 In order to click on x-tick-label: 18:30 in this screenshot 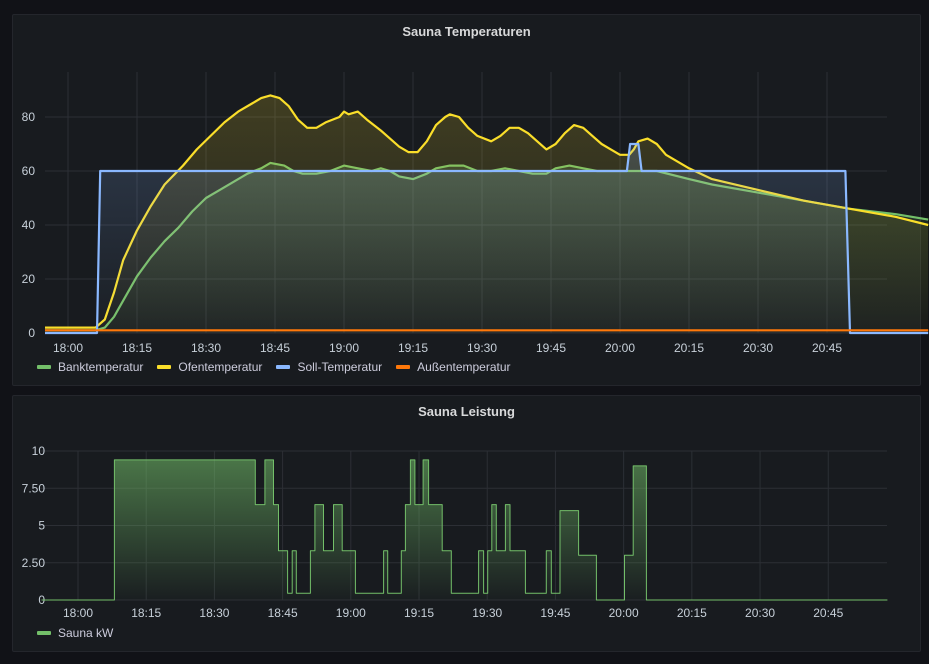, I will do `click(214, 613)`.